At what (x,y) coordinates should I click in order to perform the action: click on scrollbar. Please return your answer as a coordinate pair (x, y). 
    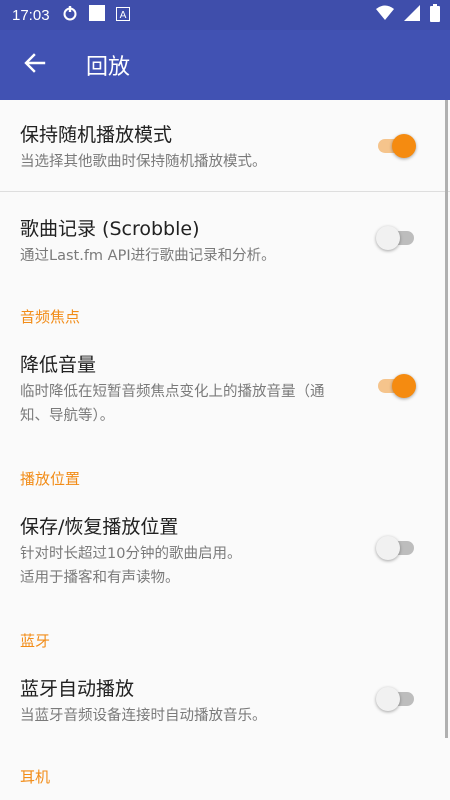
    Looking at the image, I should click on (446, 419).